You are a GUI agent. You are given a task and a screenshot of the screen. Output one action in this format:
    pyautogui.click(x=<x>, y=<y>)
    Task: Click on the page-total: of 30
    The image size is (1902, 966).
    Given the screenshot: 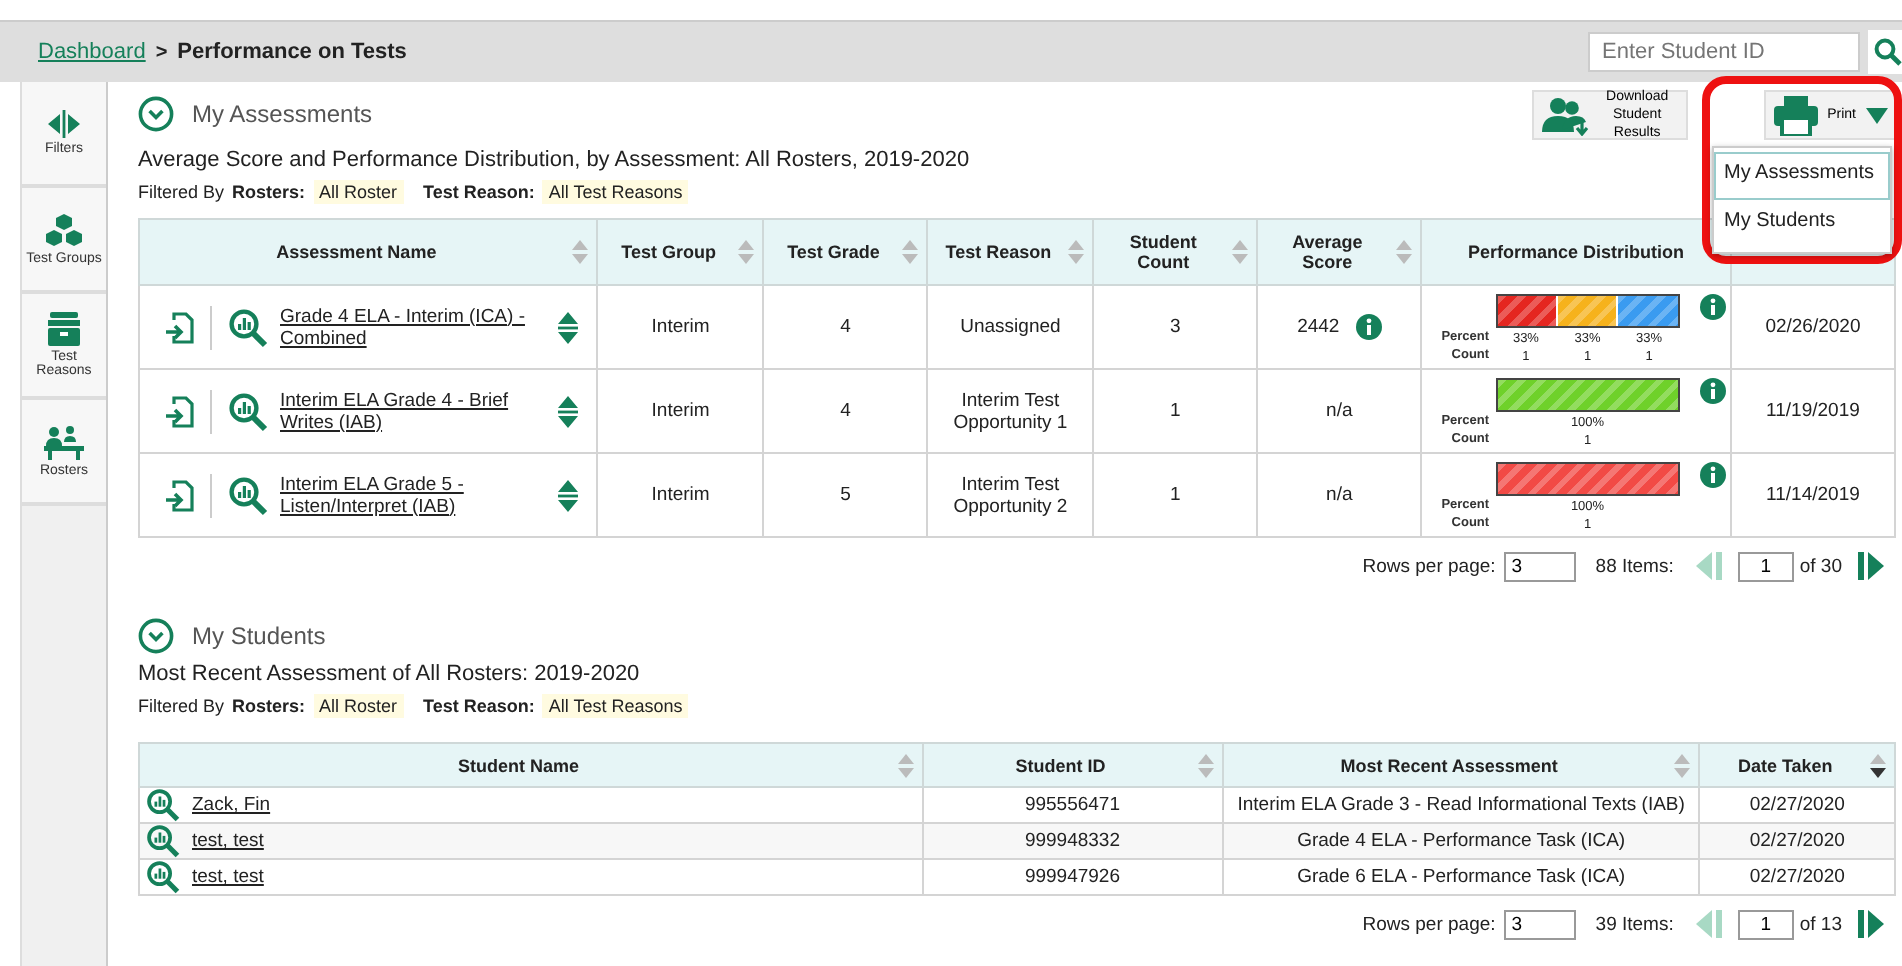 What is the action you would take?
    pyautogui.click(x=1820, y=566)
    